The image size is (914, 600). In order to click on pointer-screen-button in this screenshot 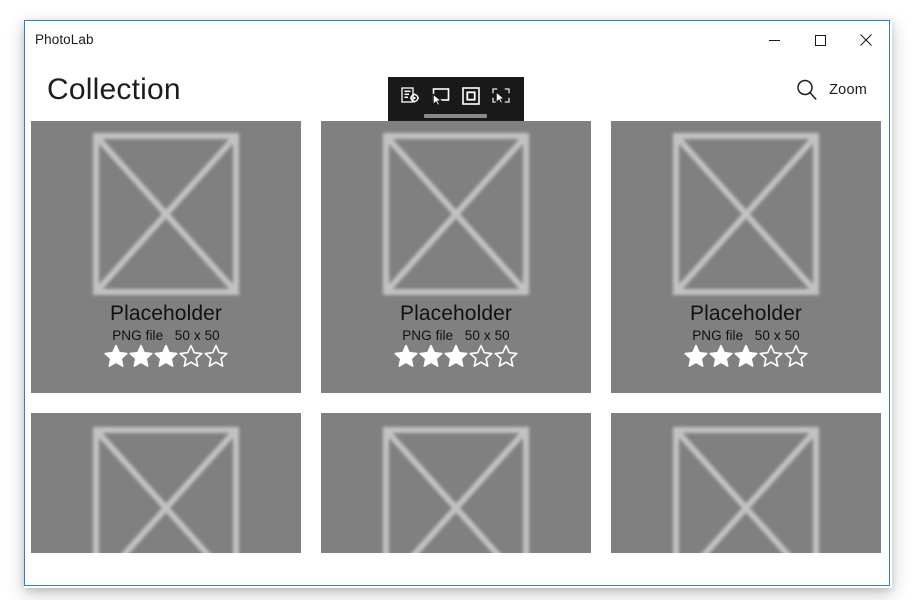, I will do `click(441, 96)`.